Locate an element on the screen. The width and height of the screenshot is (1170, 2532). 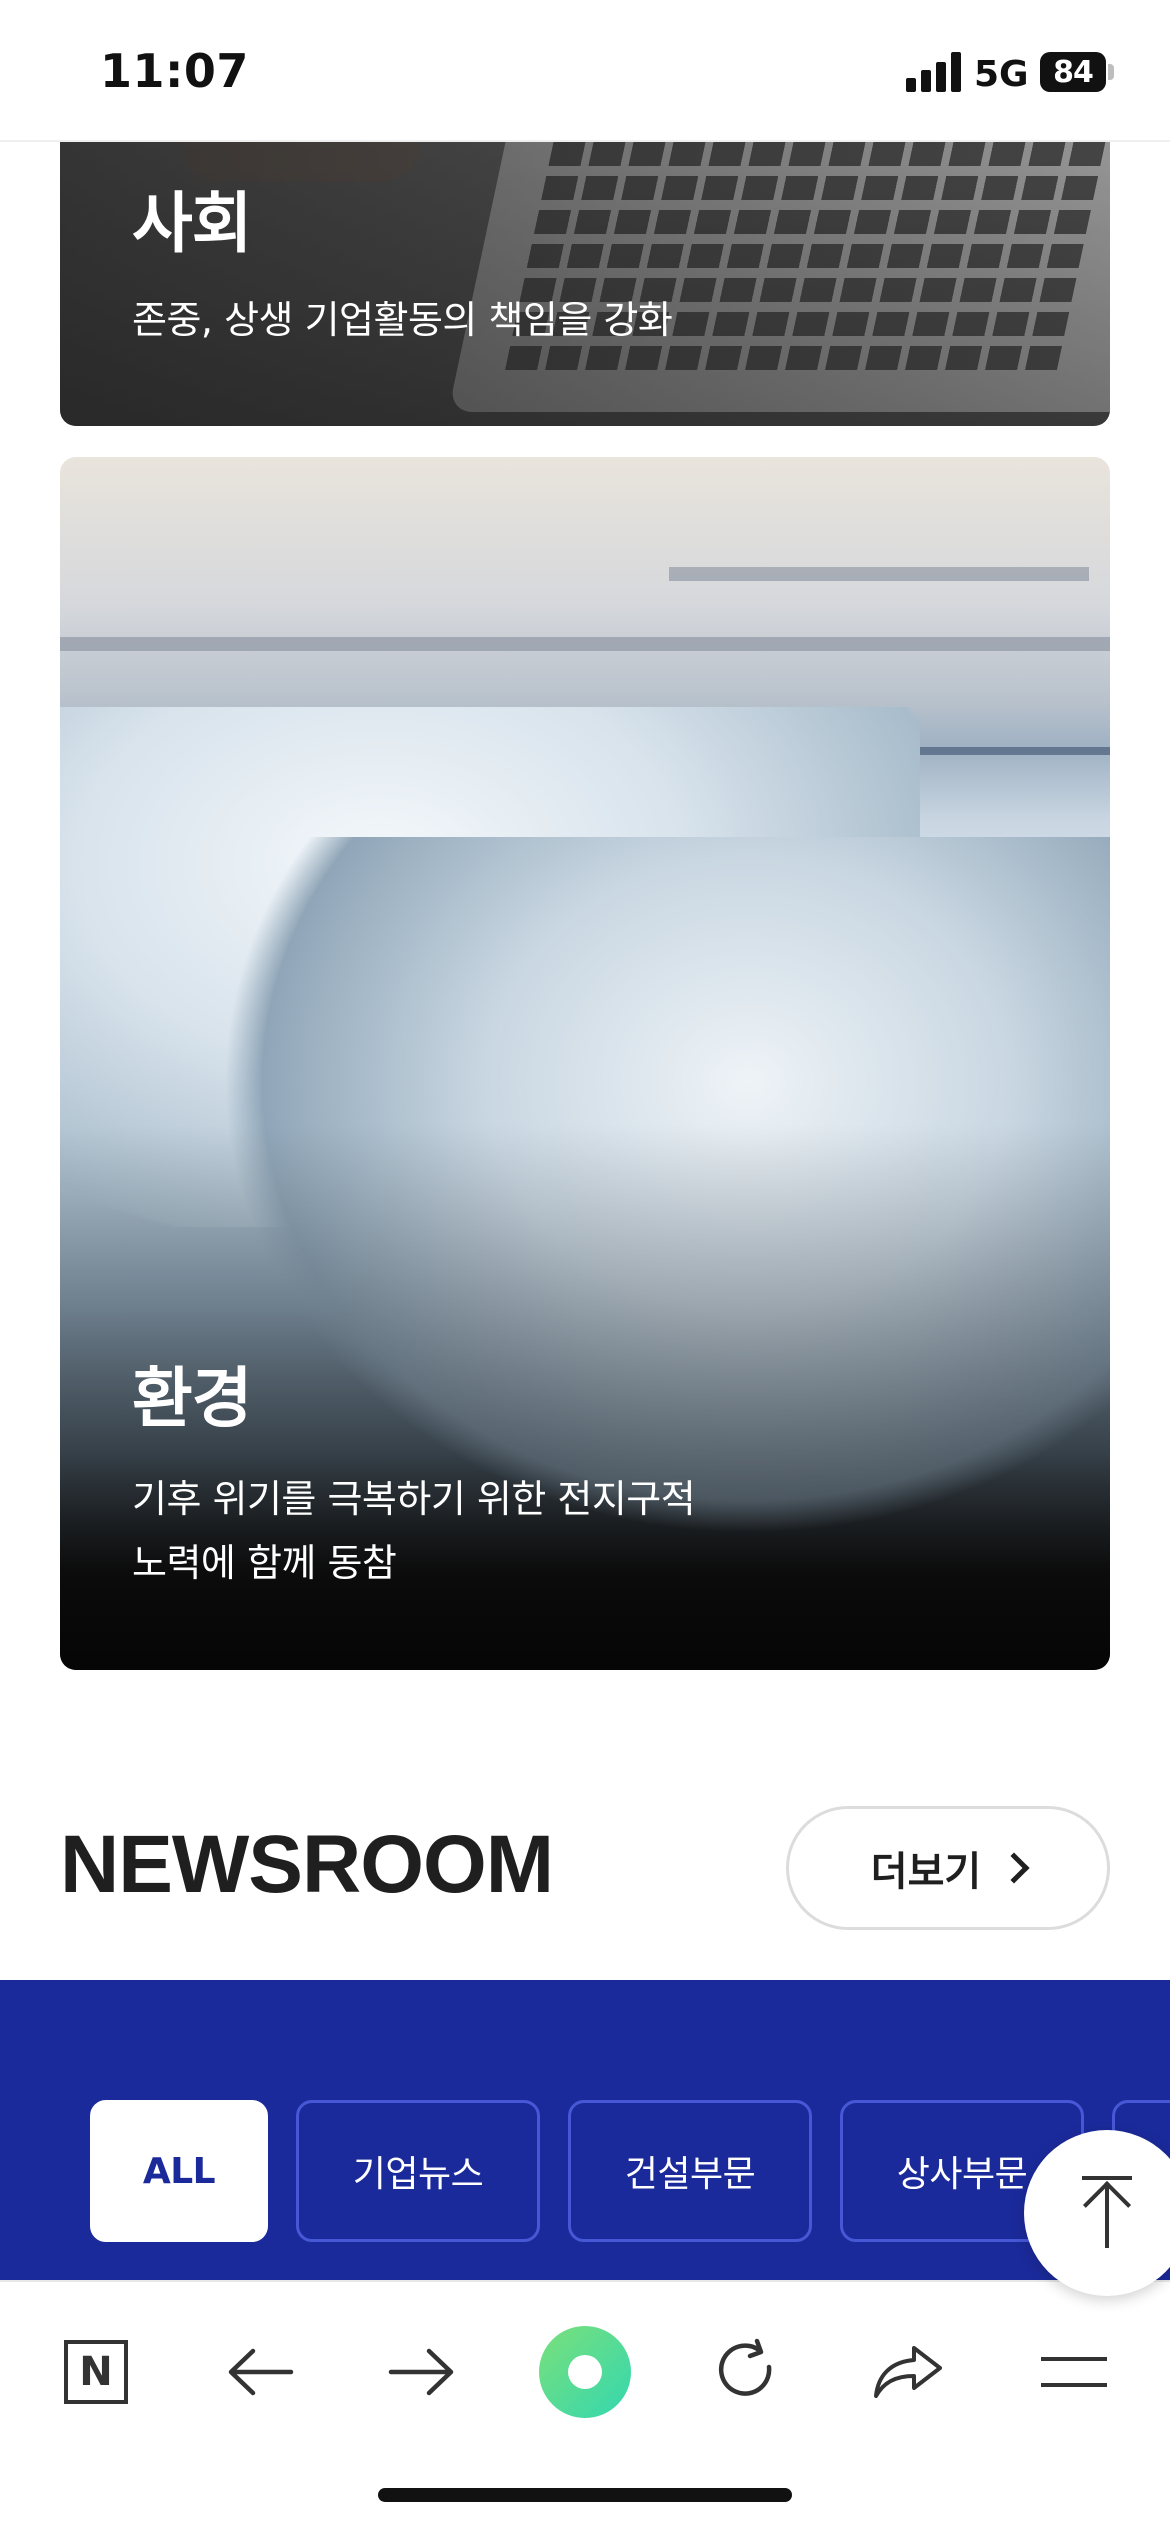
cellular-signal-icon is located at coordinates (934, 72).